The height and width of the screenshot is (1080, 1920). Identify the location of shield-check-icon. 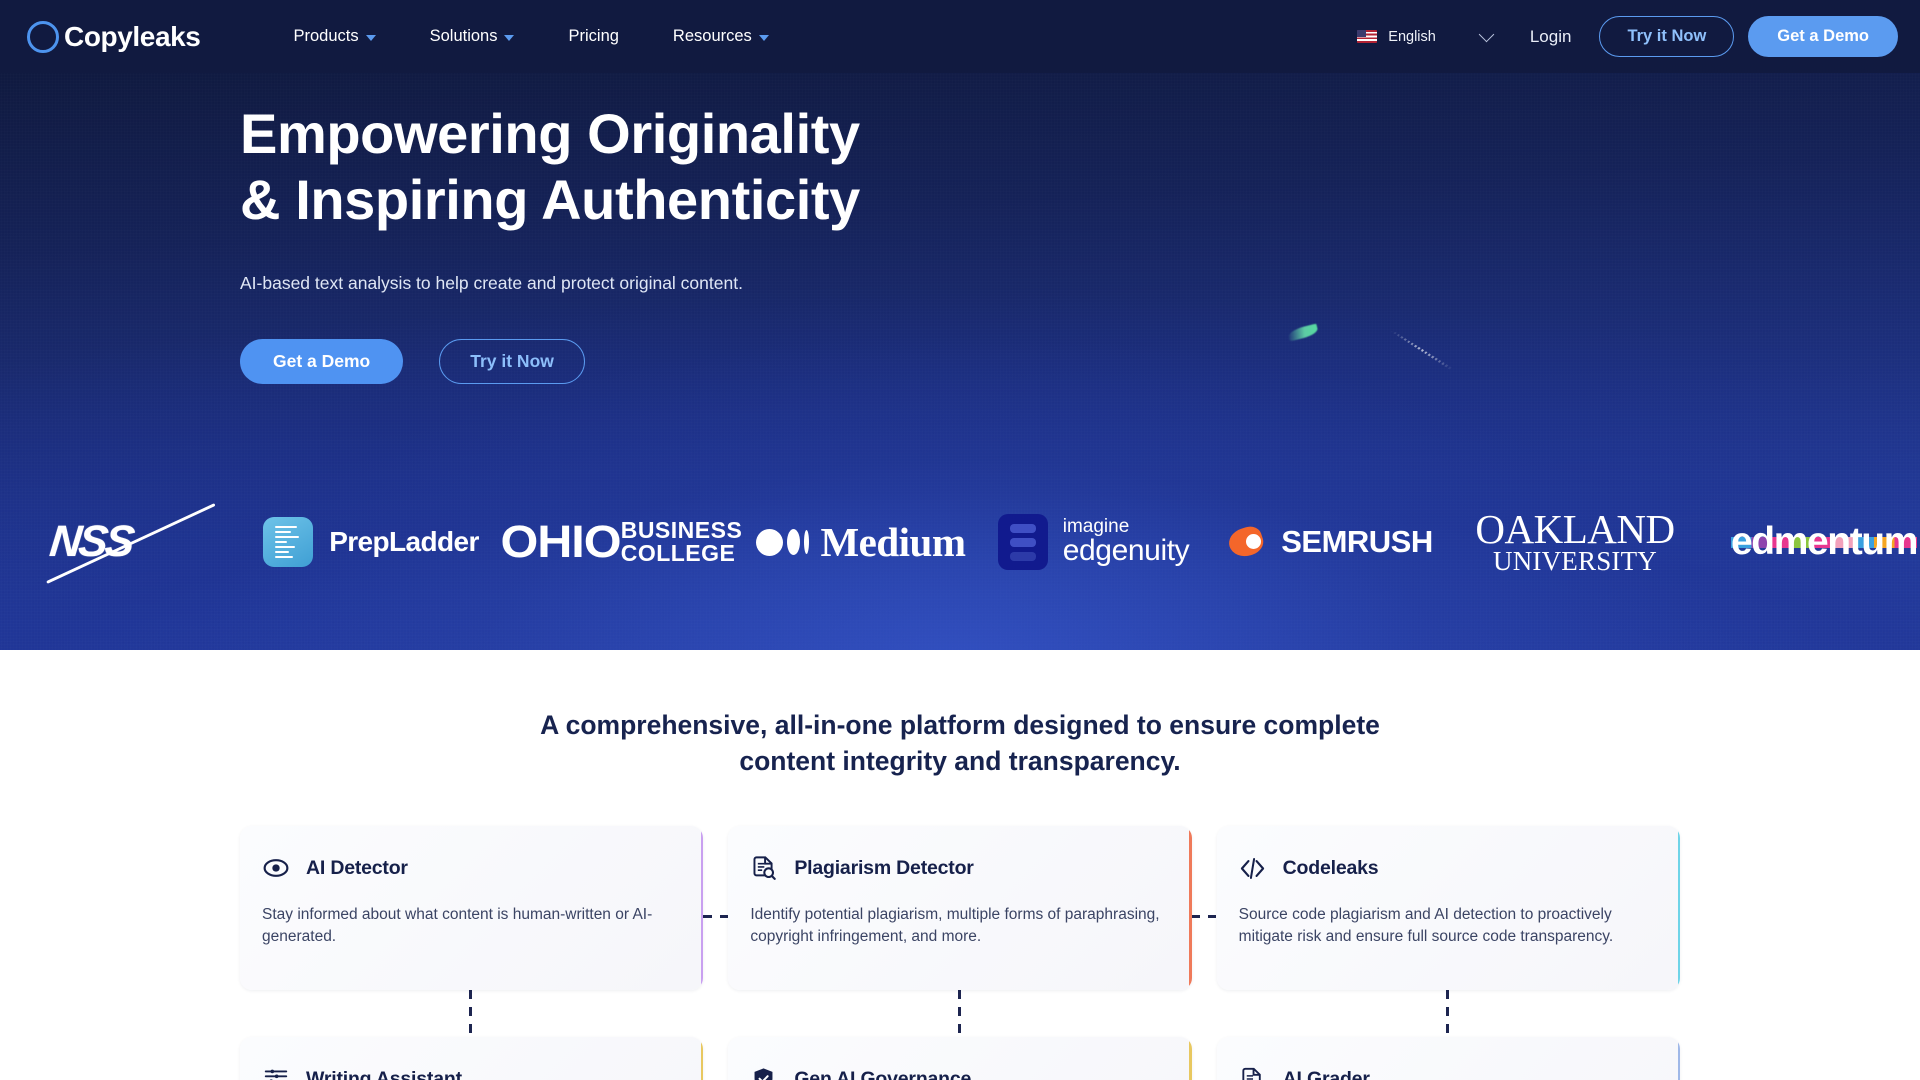
(763, 1073).